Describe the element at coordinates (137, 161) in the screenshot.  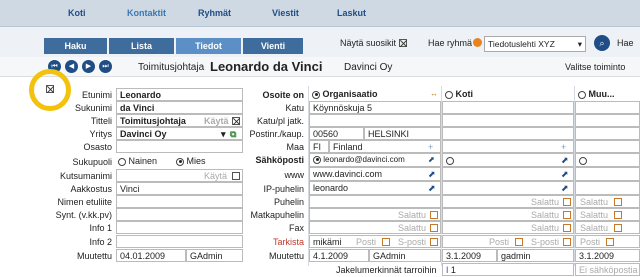
I see `gender-female: Nainen` at that location.